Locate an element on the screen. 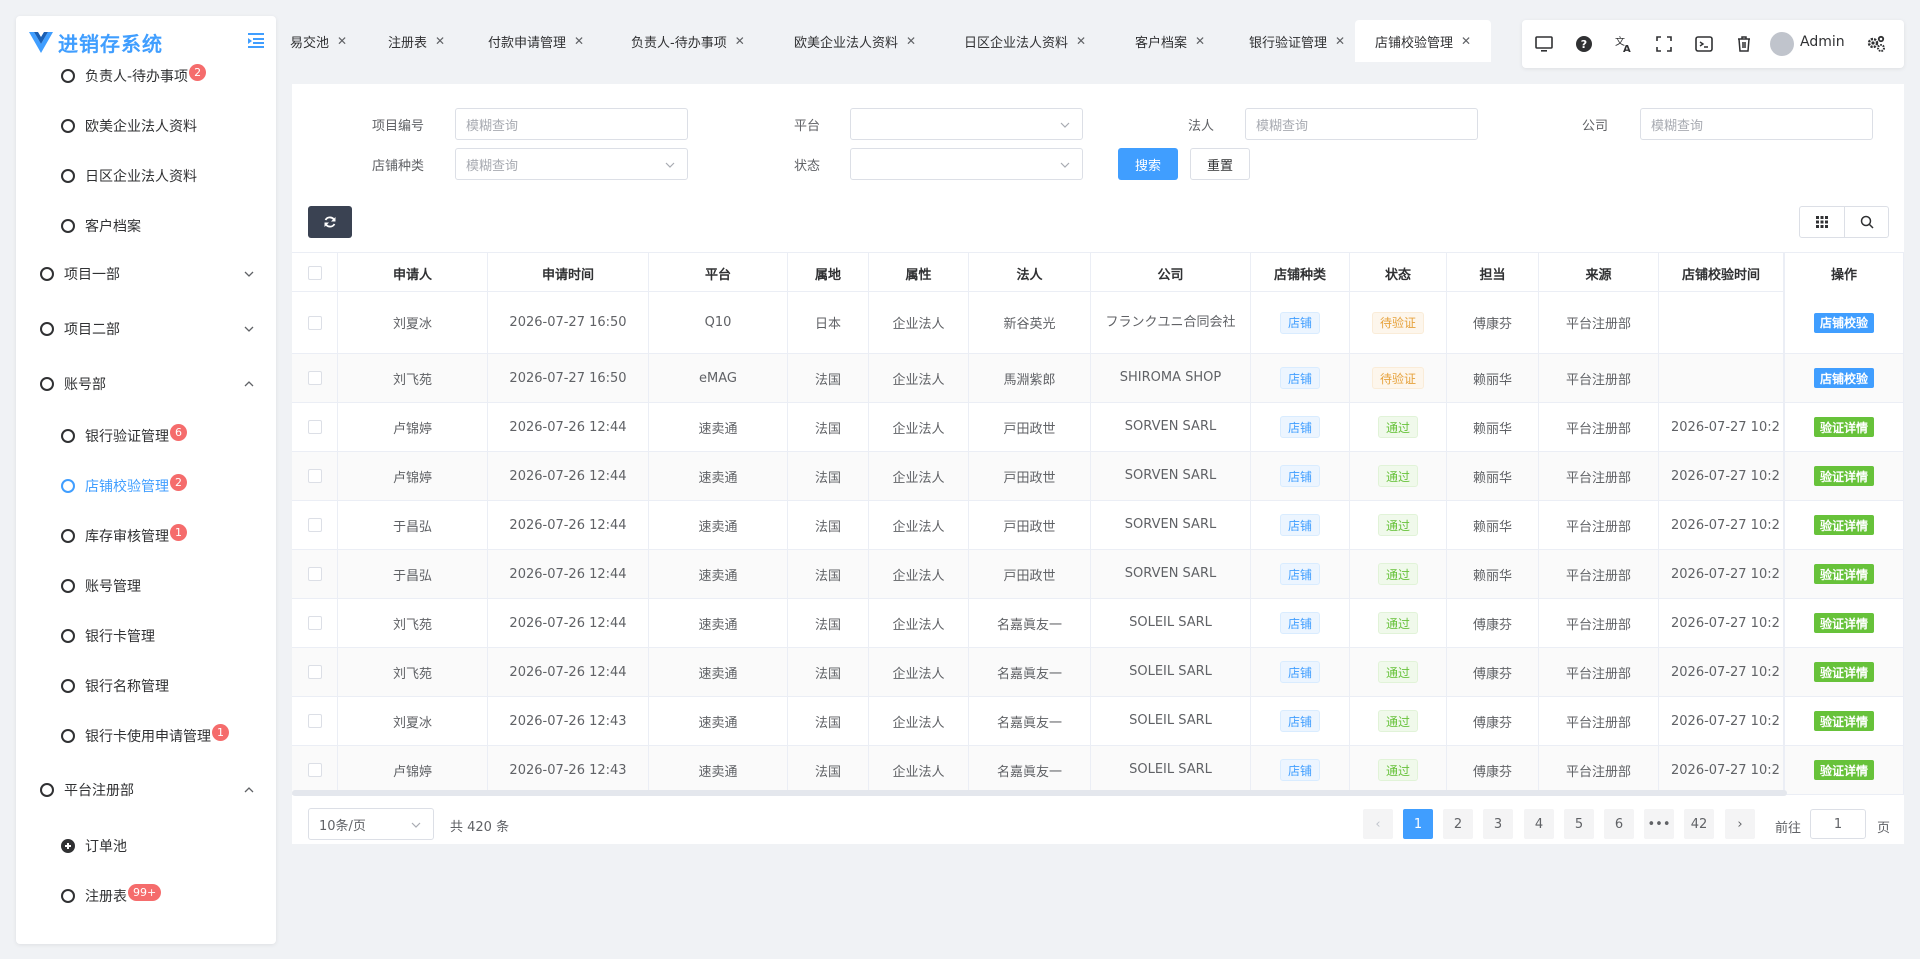 Image resolution: width=1920 pixels, height=959 pixels. sidebar-item: 银行卡管理 is located at coordinates (146, 636).